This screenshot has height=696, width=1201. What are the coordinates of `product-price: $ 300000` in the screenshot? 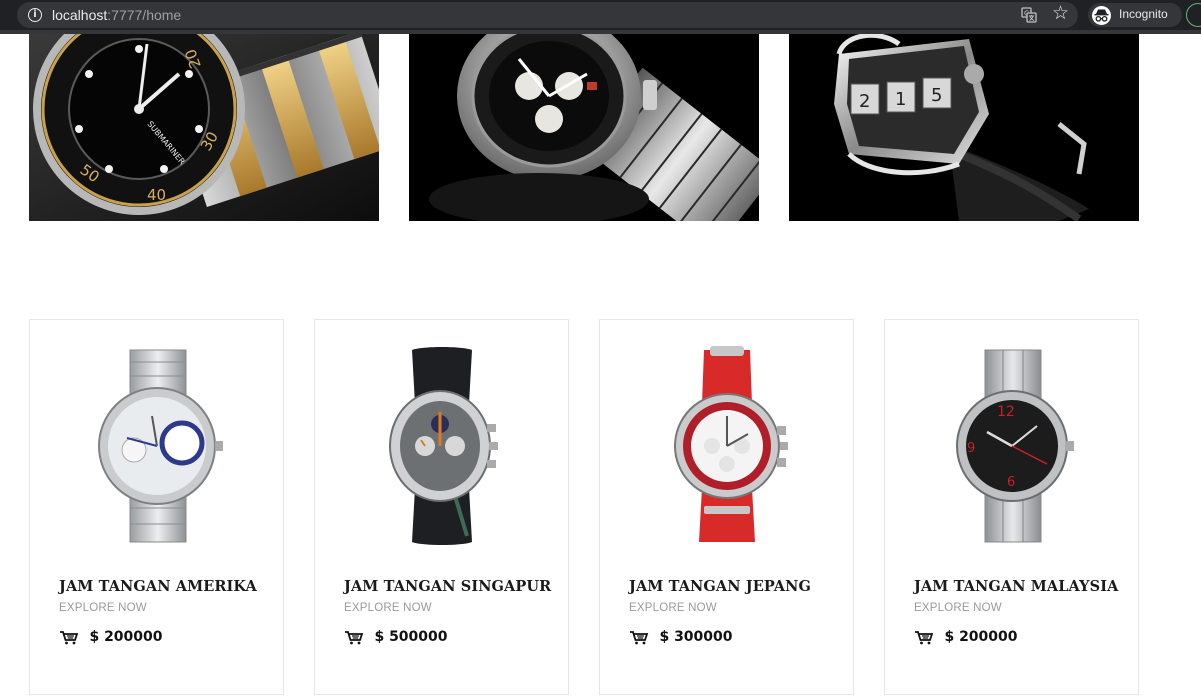 It's located at (696, 636).